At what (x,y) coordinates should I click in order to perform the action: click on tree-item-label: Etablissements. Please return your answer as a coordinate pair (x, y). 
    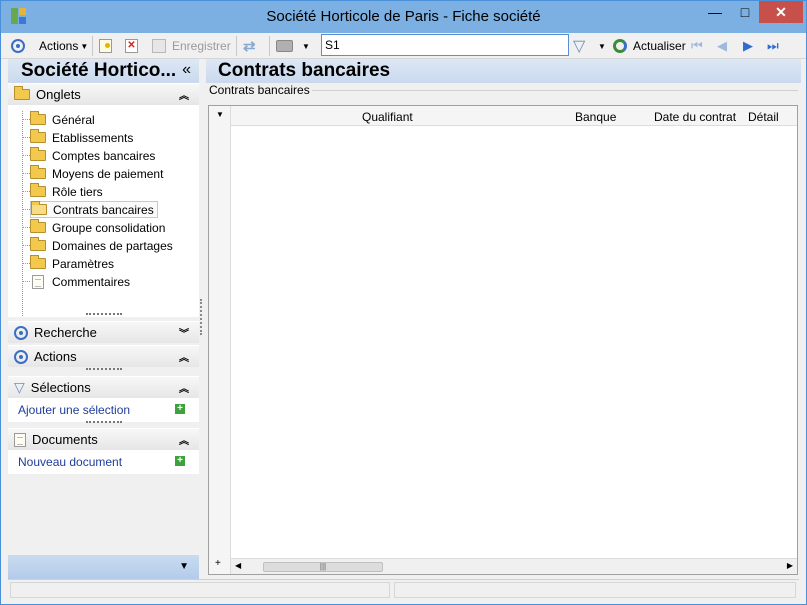
    Looking at the image, I should click on (93, 137).